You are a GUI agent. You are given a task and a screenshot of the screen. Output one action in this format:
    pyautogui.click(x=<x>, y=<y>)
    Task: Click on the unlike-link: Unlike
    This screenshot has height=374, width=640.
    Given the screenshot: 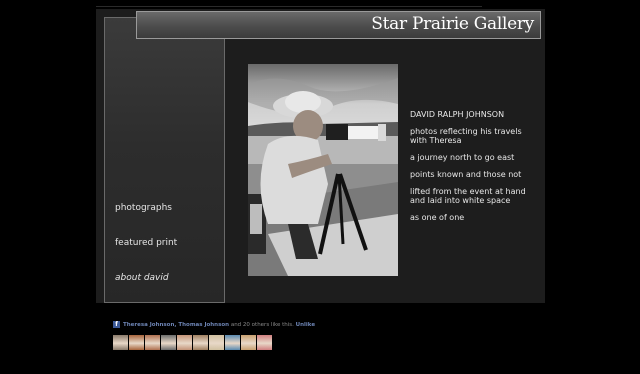 What is the action you would take?
    pyautogui.click(x=305, y=325)
    